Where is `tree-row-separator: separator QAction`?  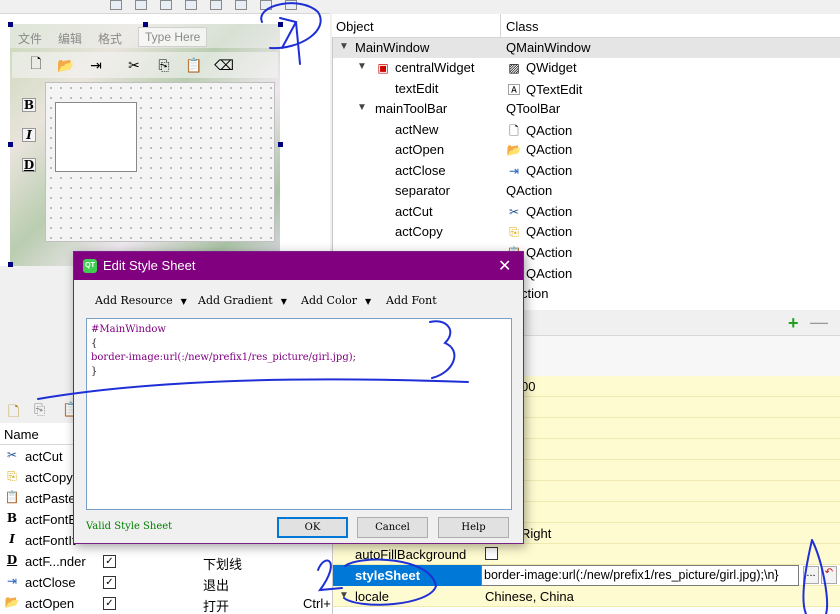 tree-row-separator: separator QAction is located at coordinates (586, 191).